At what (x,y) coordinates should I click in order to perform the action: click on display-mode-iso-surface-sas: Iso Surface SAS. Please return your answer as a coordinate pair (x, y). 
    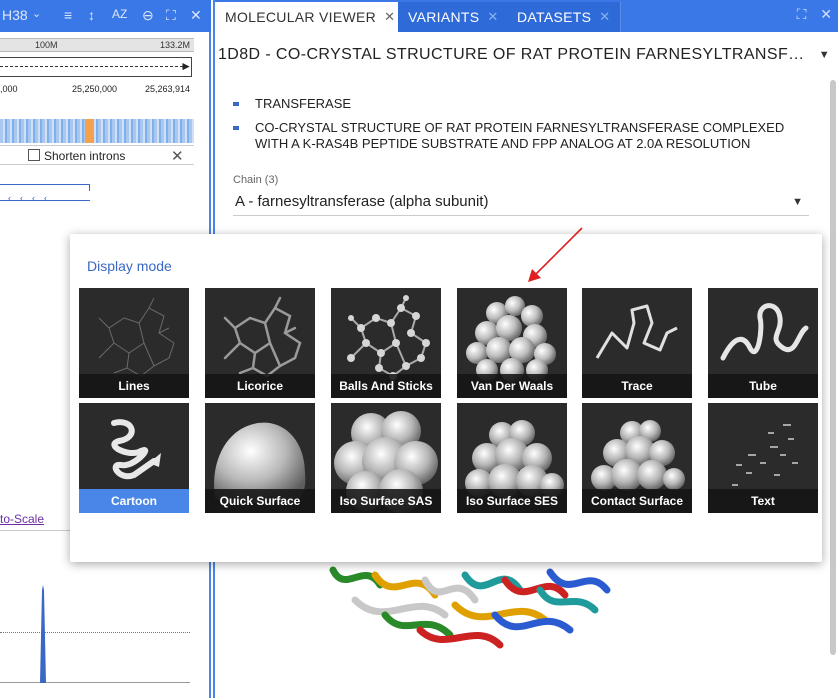
    Looking at the image, I should click on (386, 458).